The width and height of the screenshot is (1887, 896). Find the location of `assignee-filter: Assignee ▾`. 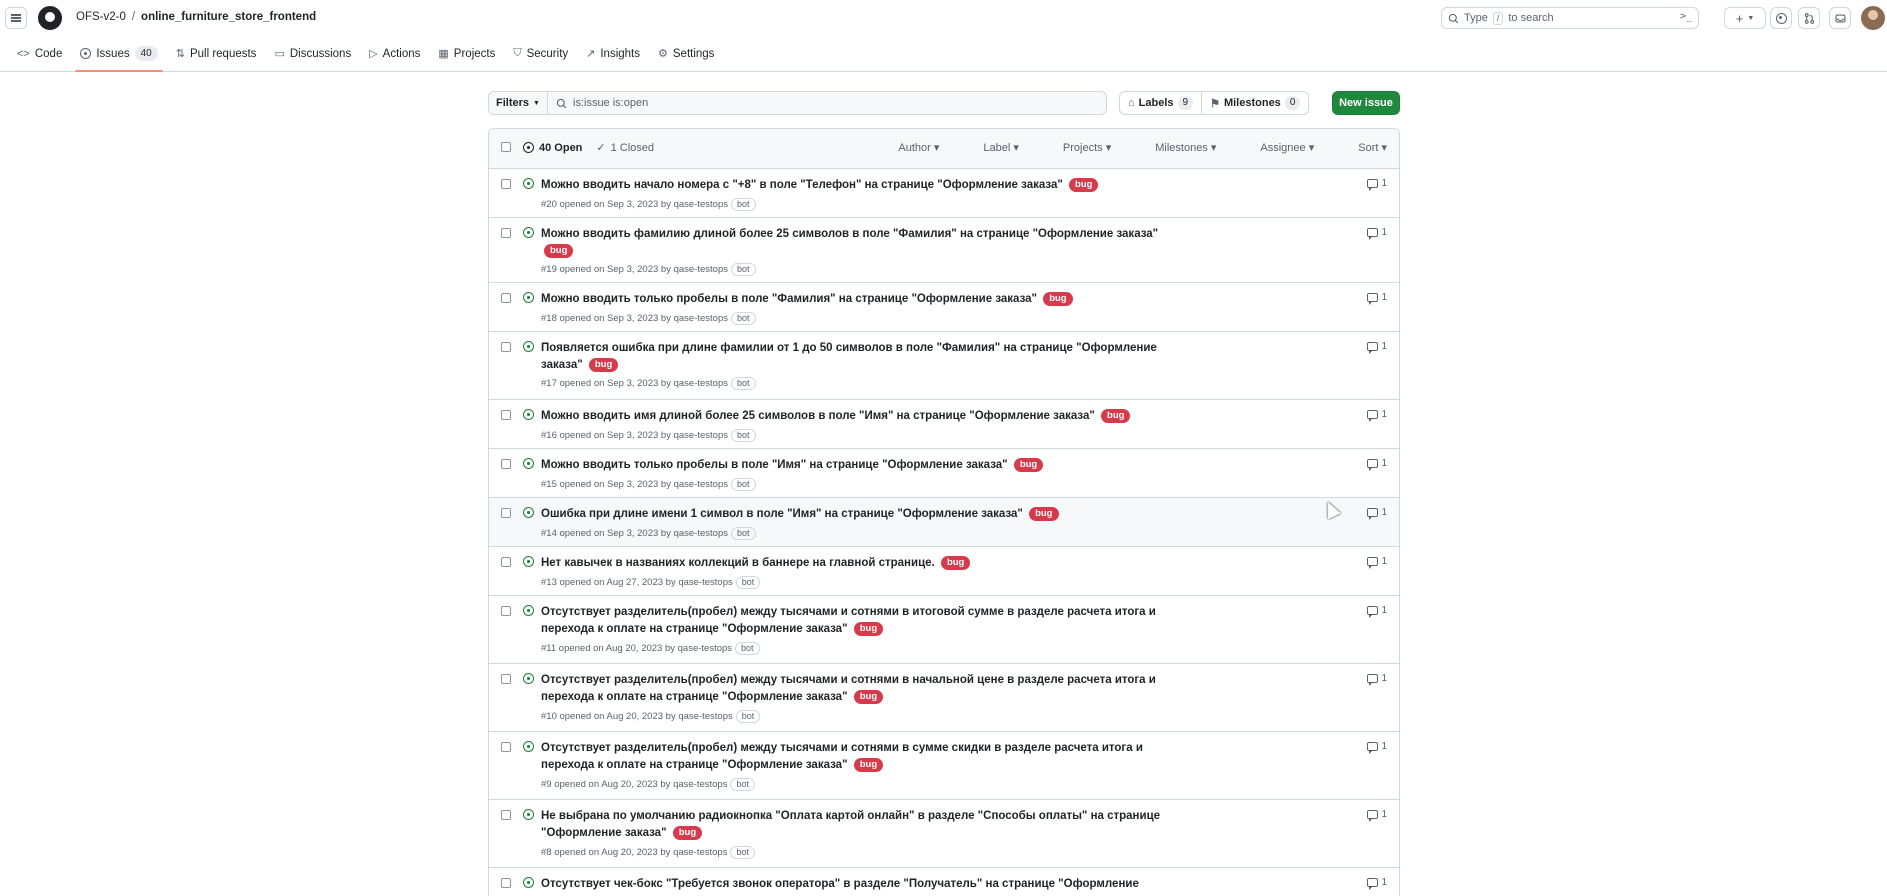

assignee-filter: Assignee ▾ is located at coordinates (1276, 147).